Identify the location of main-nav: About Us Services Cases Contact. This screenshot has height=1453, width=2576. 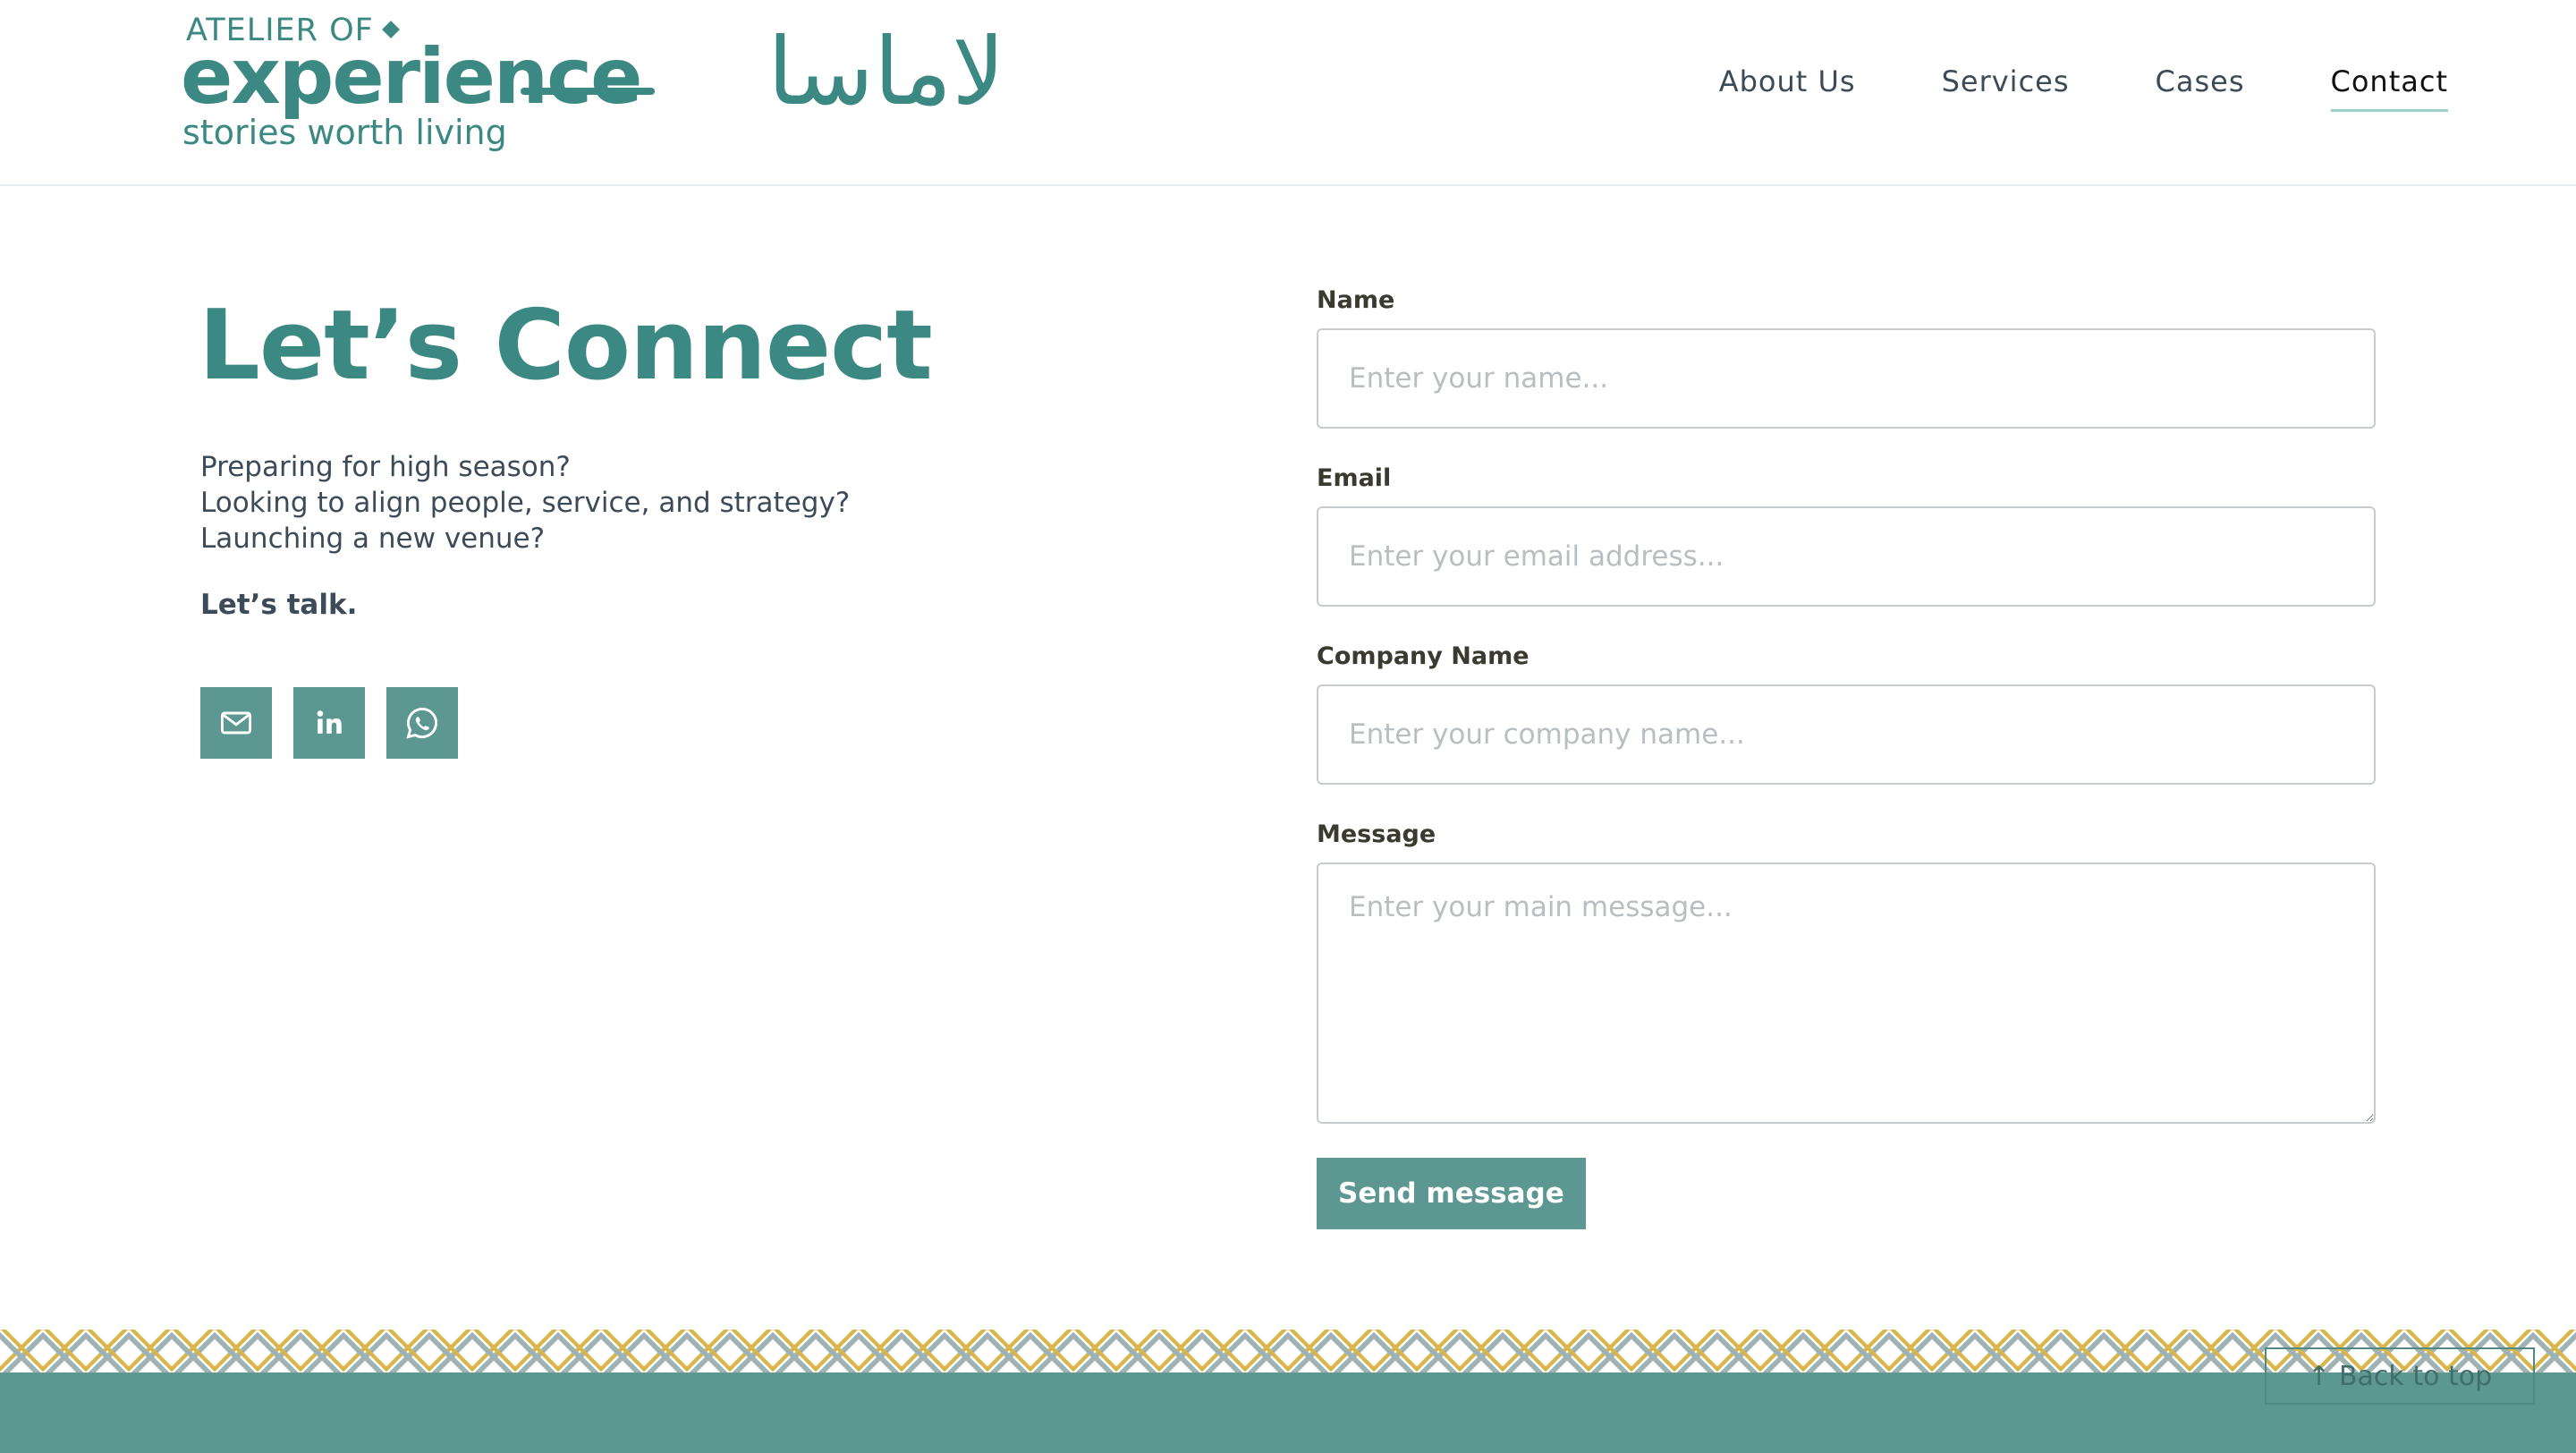
(2040, 88).